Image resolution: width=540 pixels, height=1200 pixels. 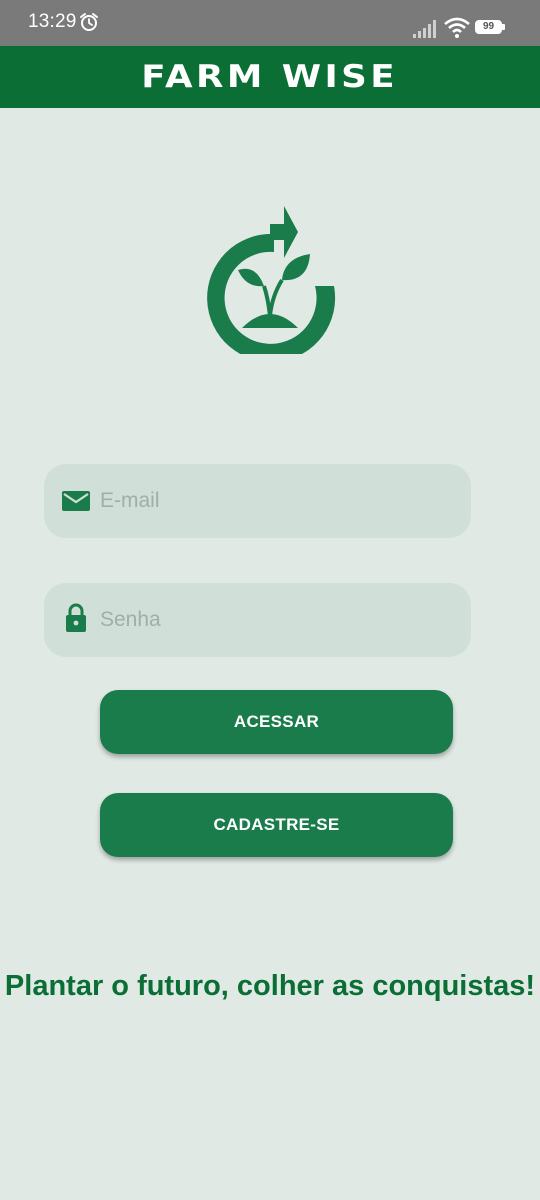 I want to click on app-title: FARM WISE, so click(x=270, y=77).